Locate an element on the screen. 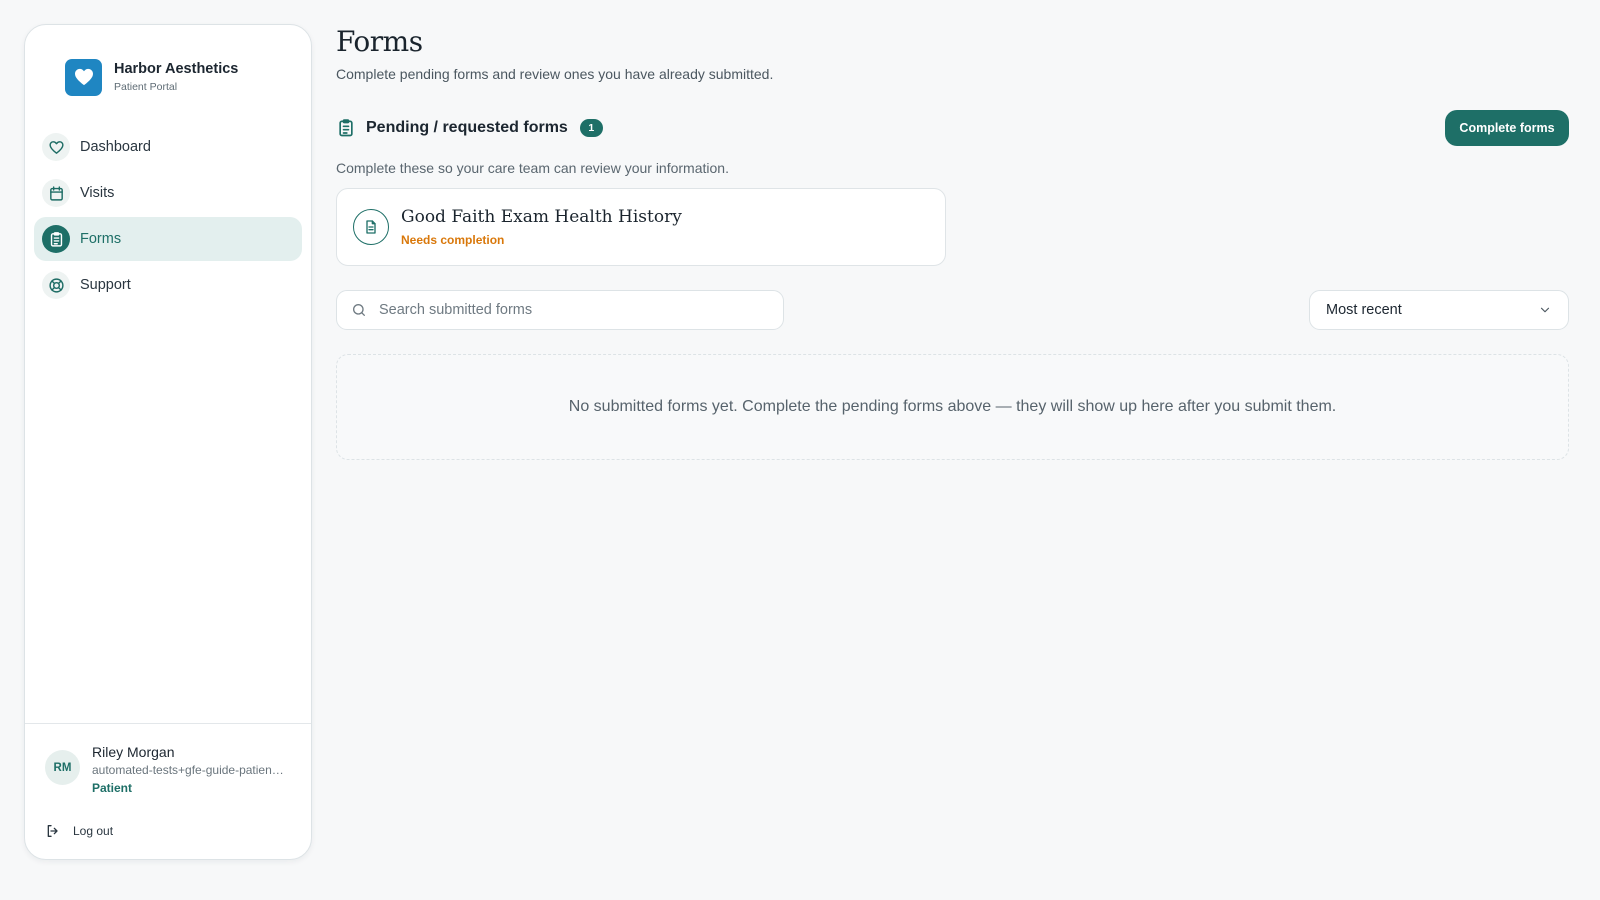 Image resolution: width=1600 pixels, height=900 pixels. lifebuoy-icon is located at coordinates (56, 285).